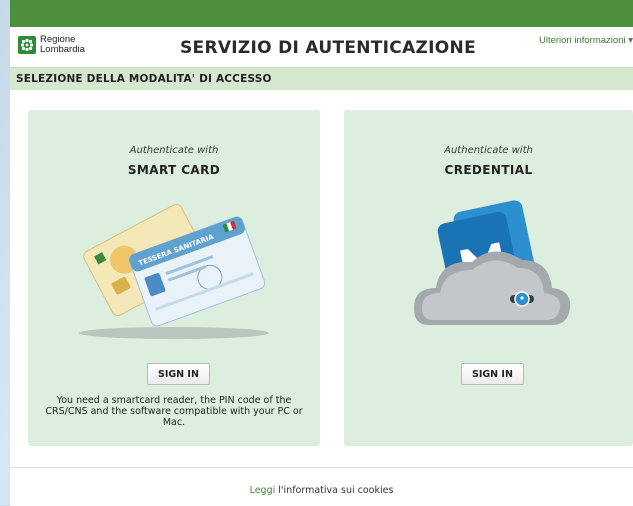 The width and height of the screenshot is (633, 506). What do you see at coordinates (174, 271) in the screenshot?
I see `smart-card-icon: TESSERA SANITARIA` at bounding box center [174, 271].